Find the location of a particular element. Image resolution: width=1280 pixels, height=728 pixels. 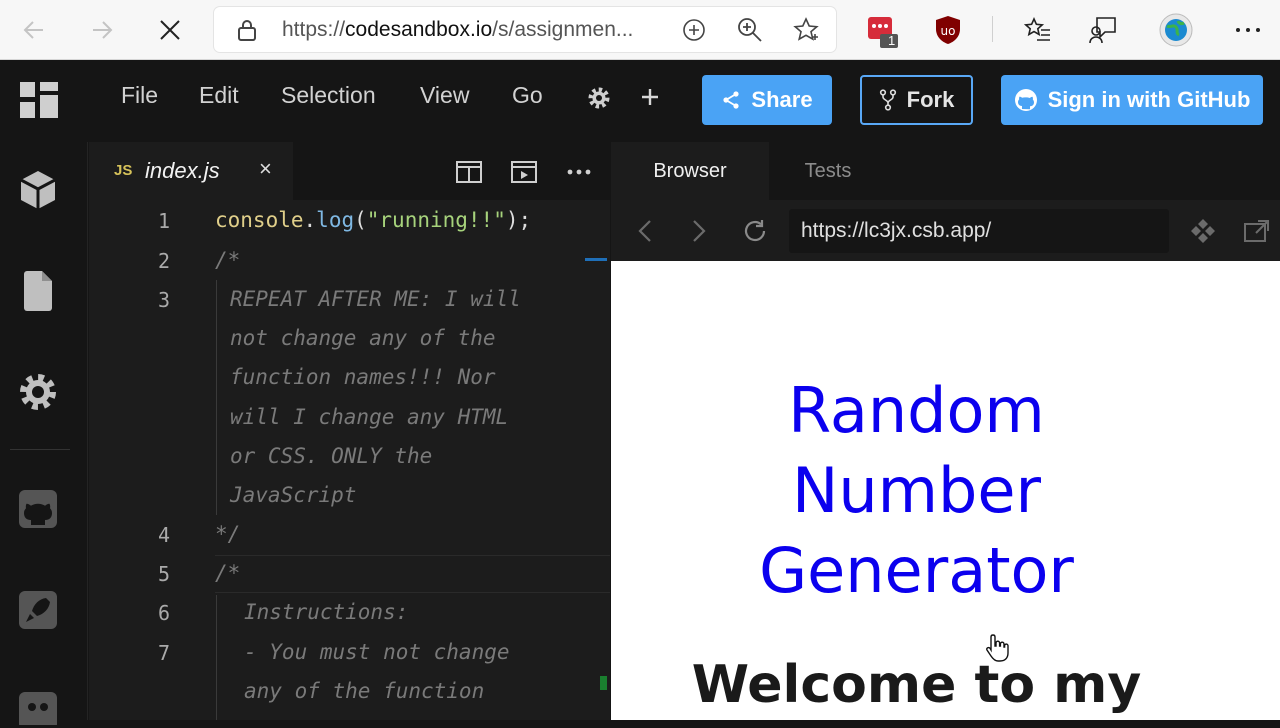

star-icon is located at coordinates (806, 30).